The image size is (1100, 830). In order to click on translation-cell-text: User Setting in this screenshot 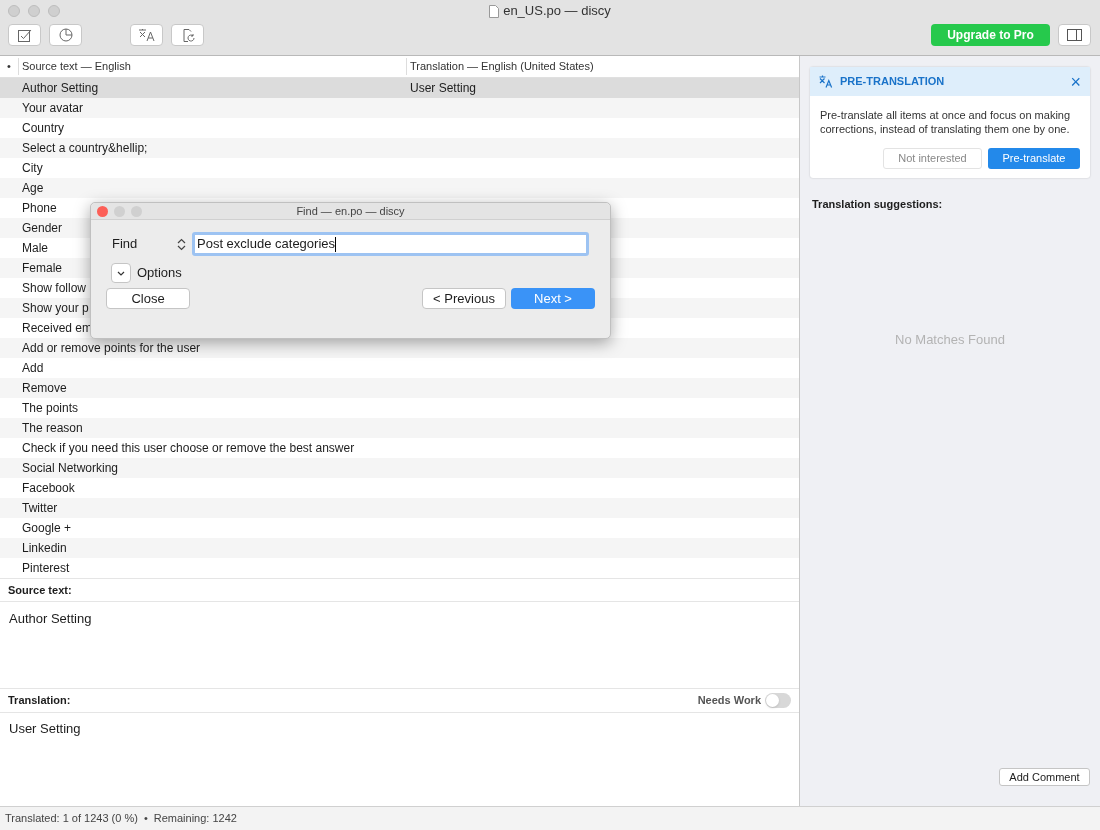, I will do `click(443, 88)`.